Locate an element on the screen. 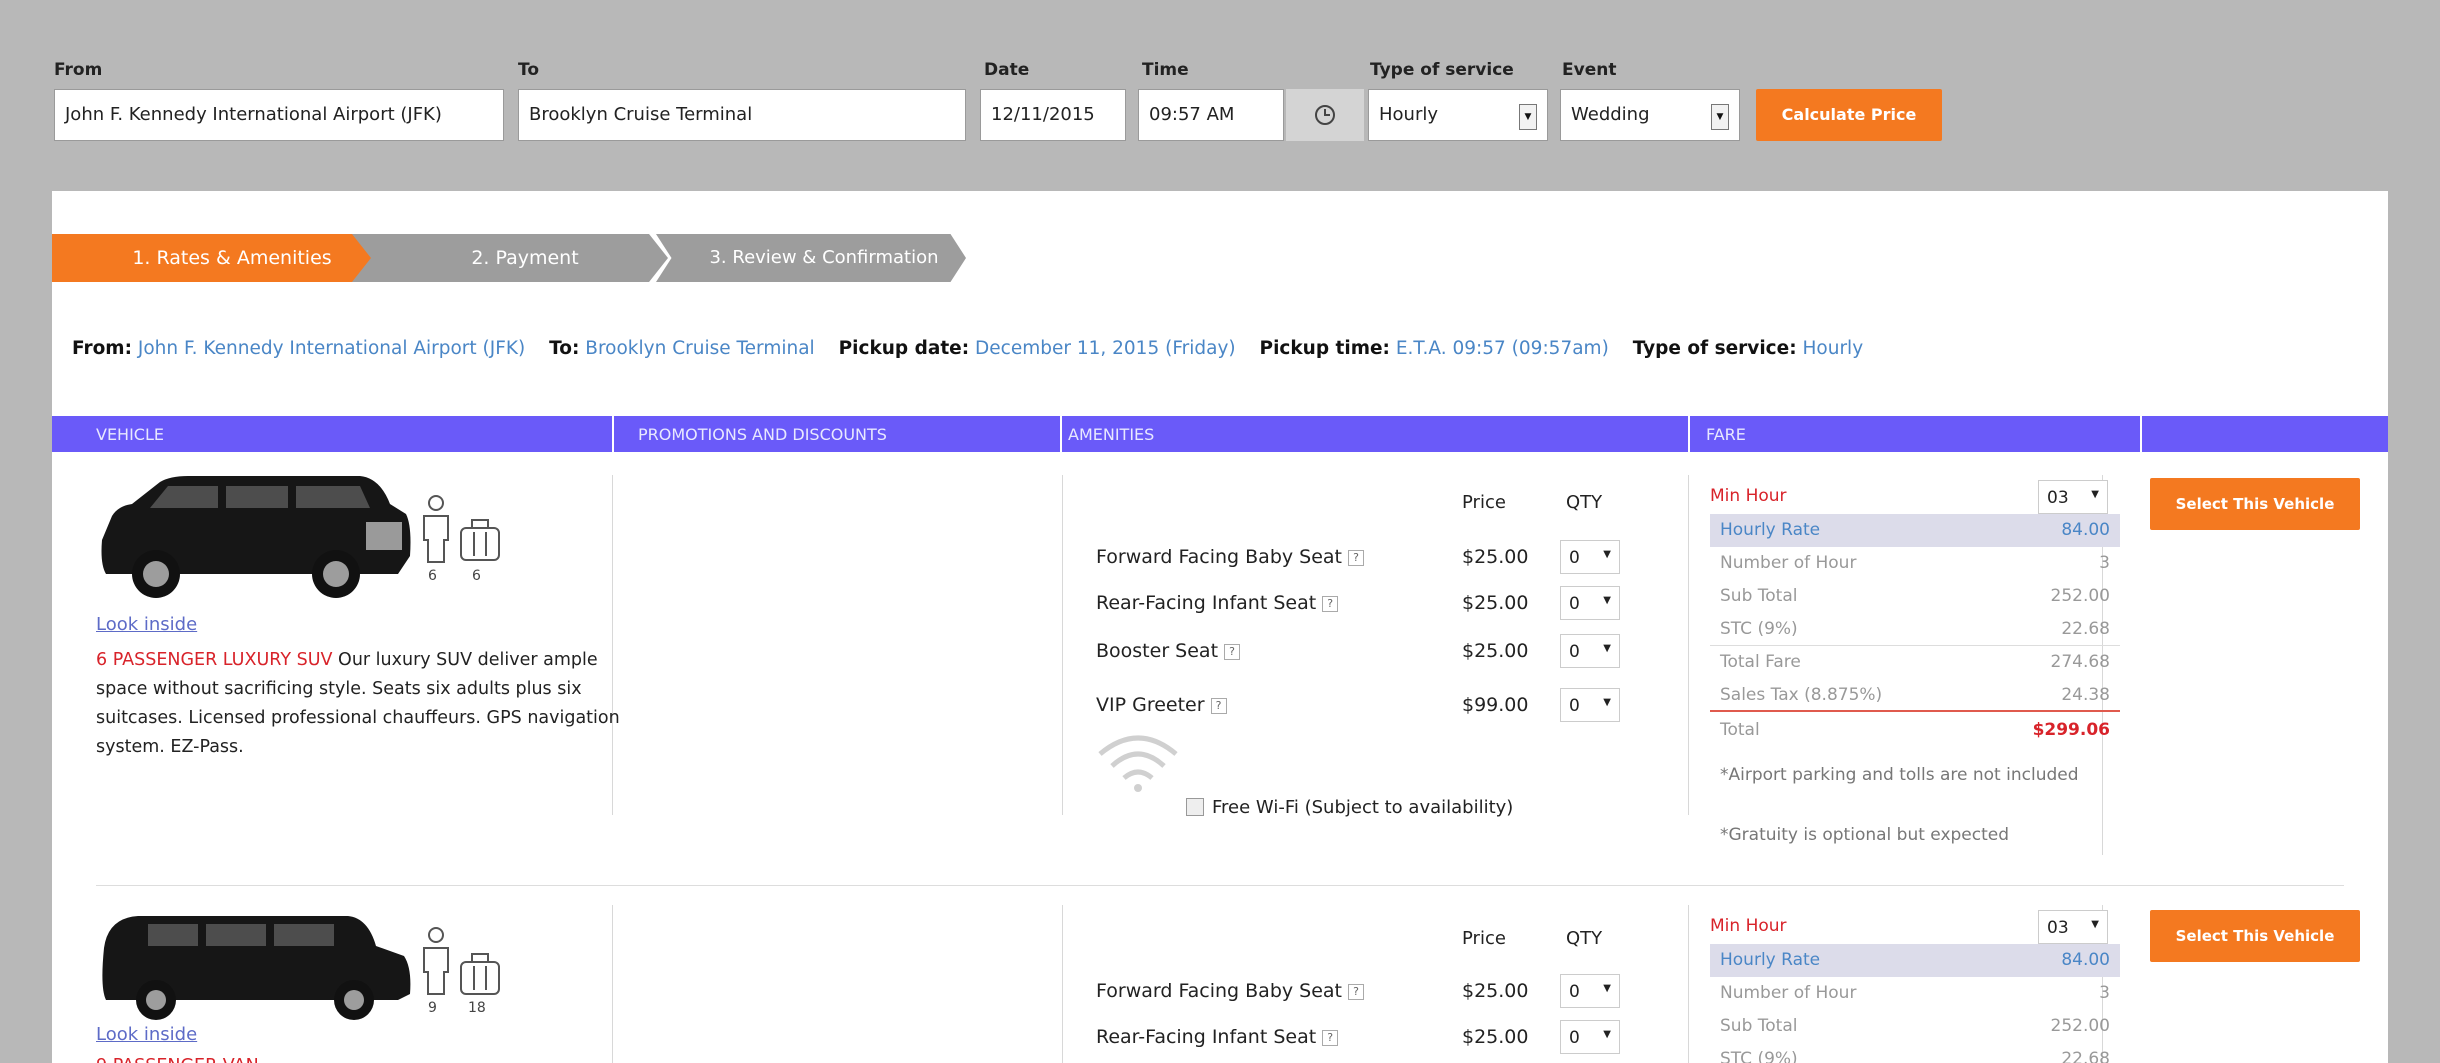 The width and height of the screenshot is (2440, 1063). vehicle-title: 6 PASSENGER LUXURY SUV is located at coordinates (214, 660).